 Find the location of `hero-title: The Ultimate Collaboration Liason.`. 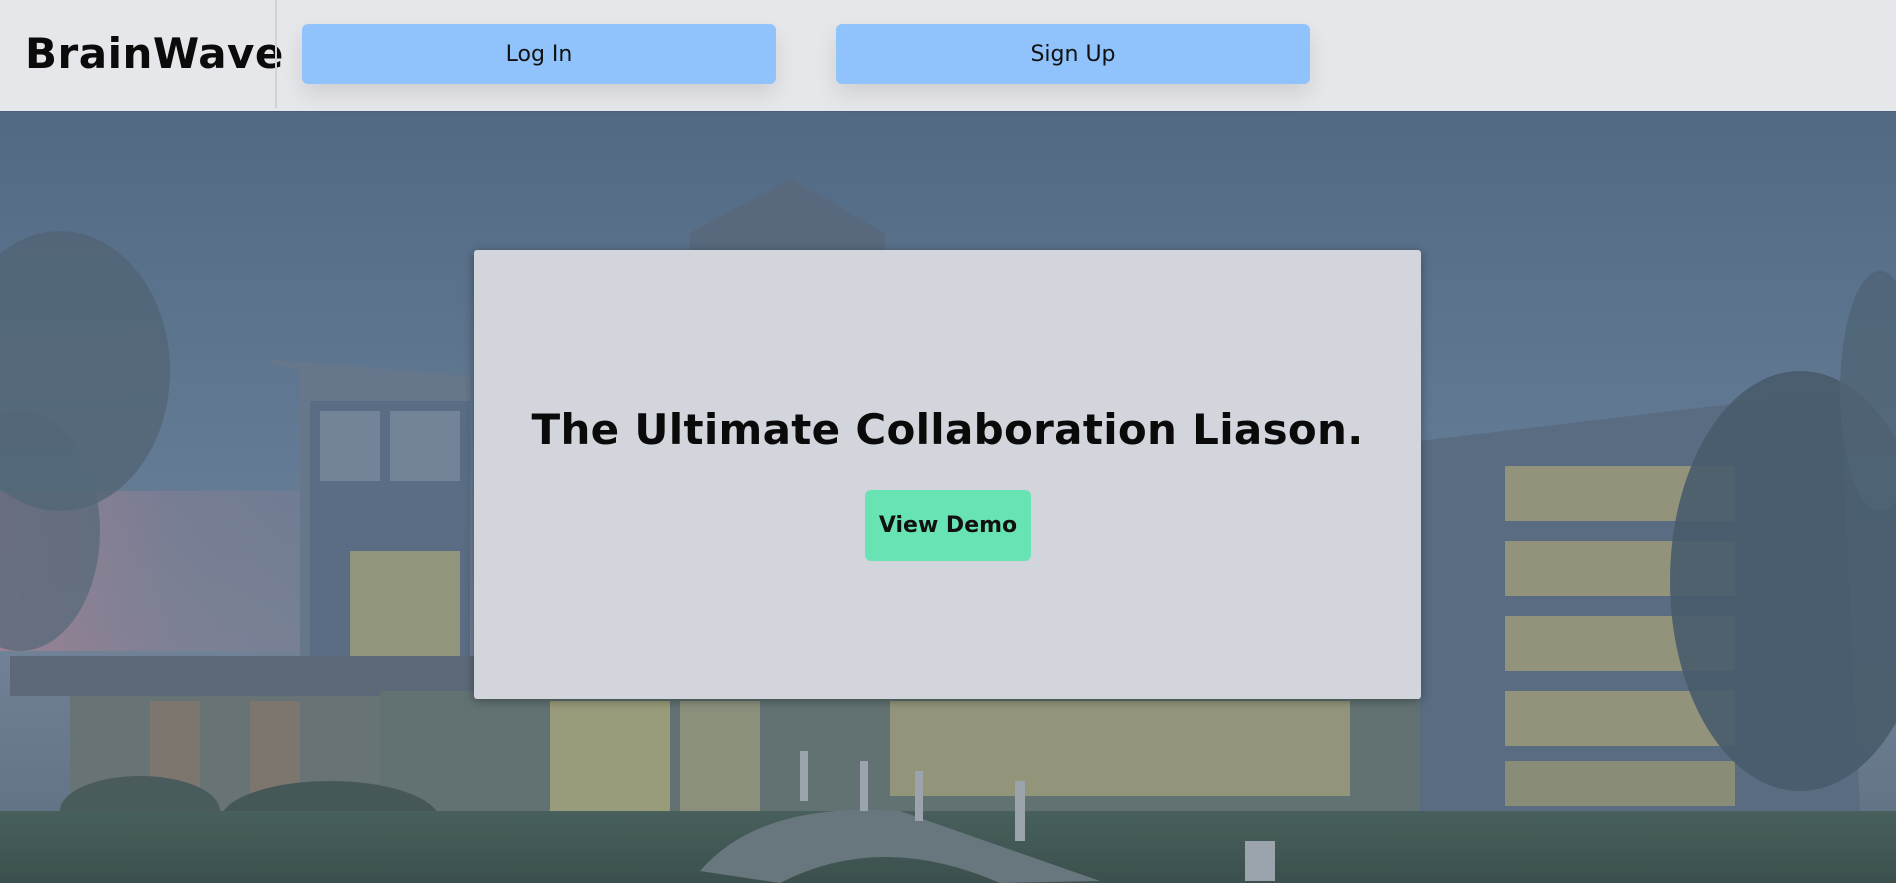

hero-title: The Ultimate Collaboration Liason. is located at coordinates (947, 429).